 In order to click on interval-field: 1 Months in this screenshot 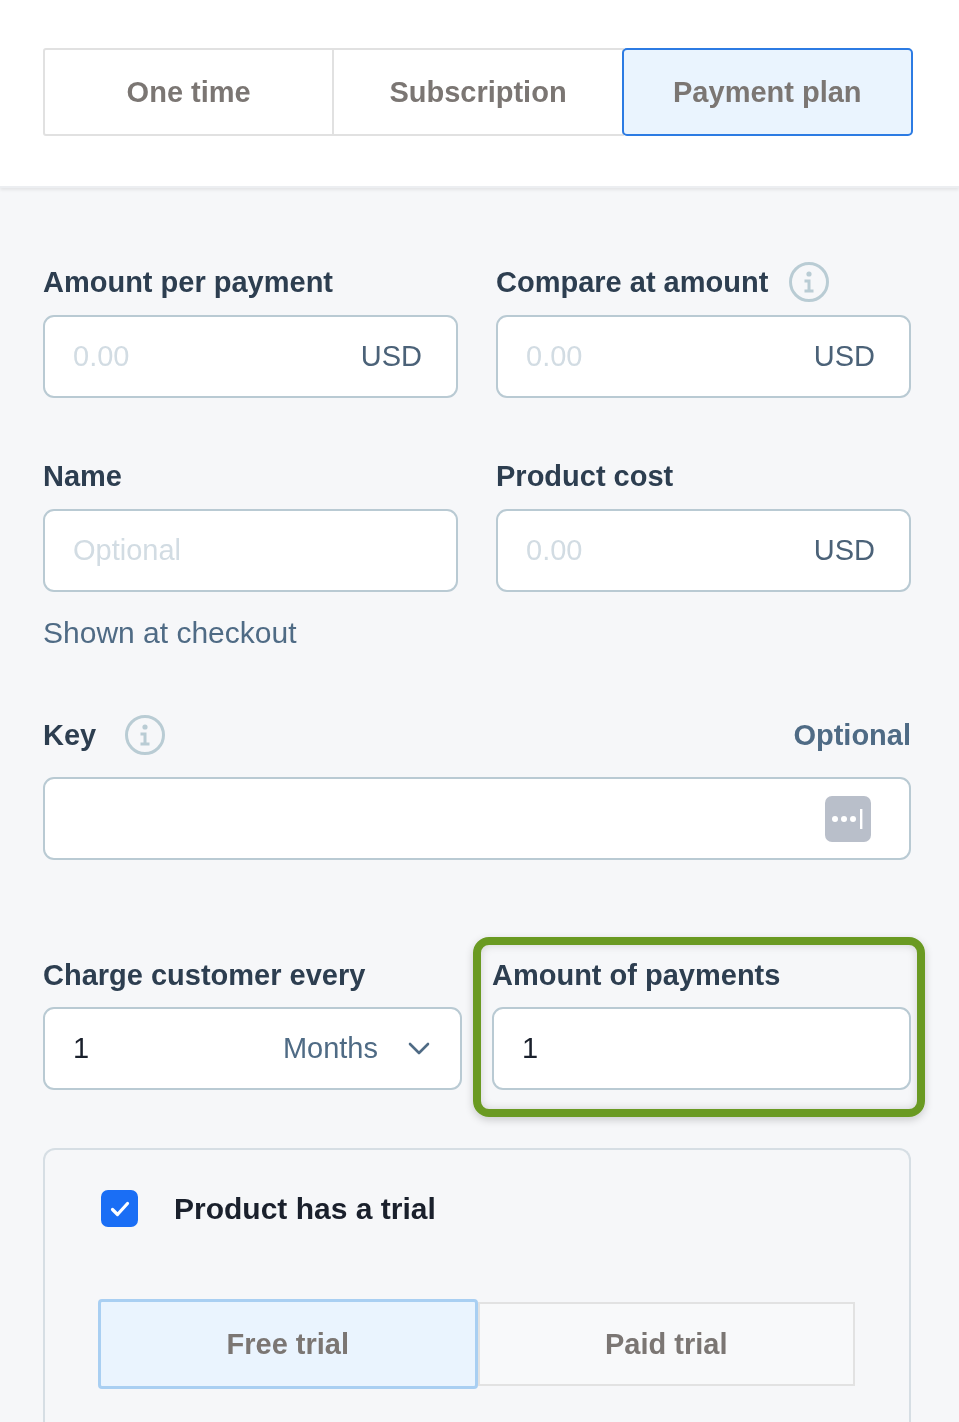, I will do `click(252, 1048)`.